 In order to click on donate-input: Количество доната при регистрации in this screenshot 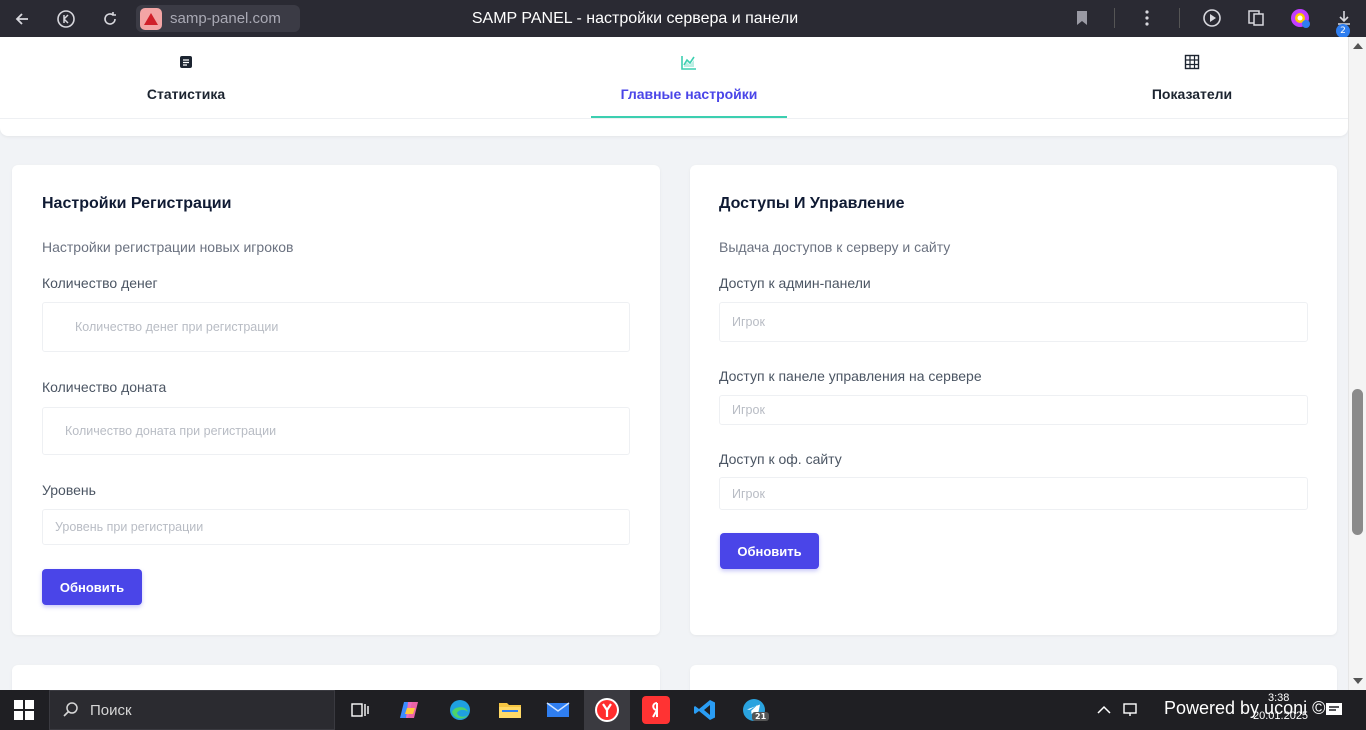, I will do `click(336, 431)`.